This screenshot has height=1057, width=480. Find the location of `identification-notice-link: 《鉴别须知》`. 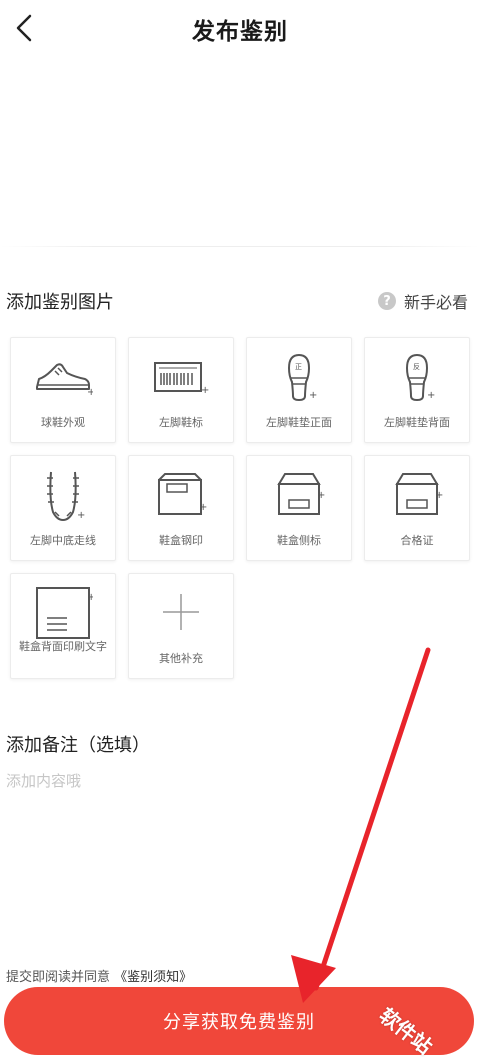

identification-notice-link: 《鉴别须知》 is located at coordinates (153, 977).